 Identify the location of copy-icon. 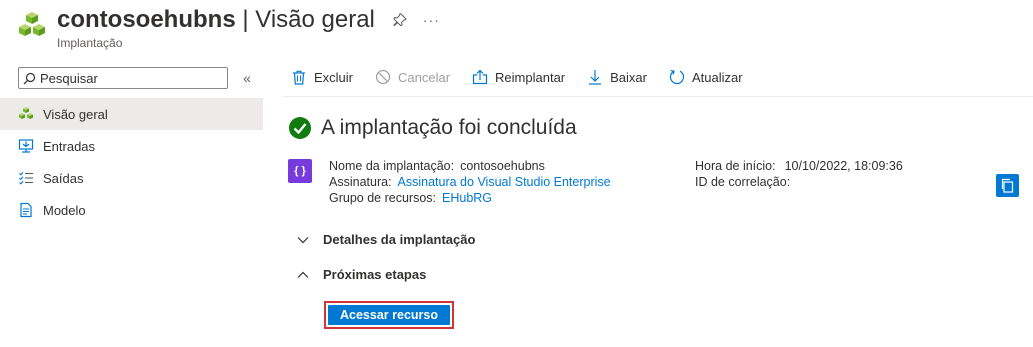
(1007, 185).